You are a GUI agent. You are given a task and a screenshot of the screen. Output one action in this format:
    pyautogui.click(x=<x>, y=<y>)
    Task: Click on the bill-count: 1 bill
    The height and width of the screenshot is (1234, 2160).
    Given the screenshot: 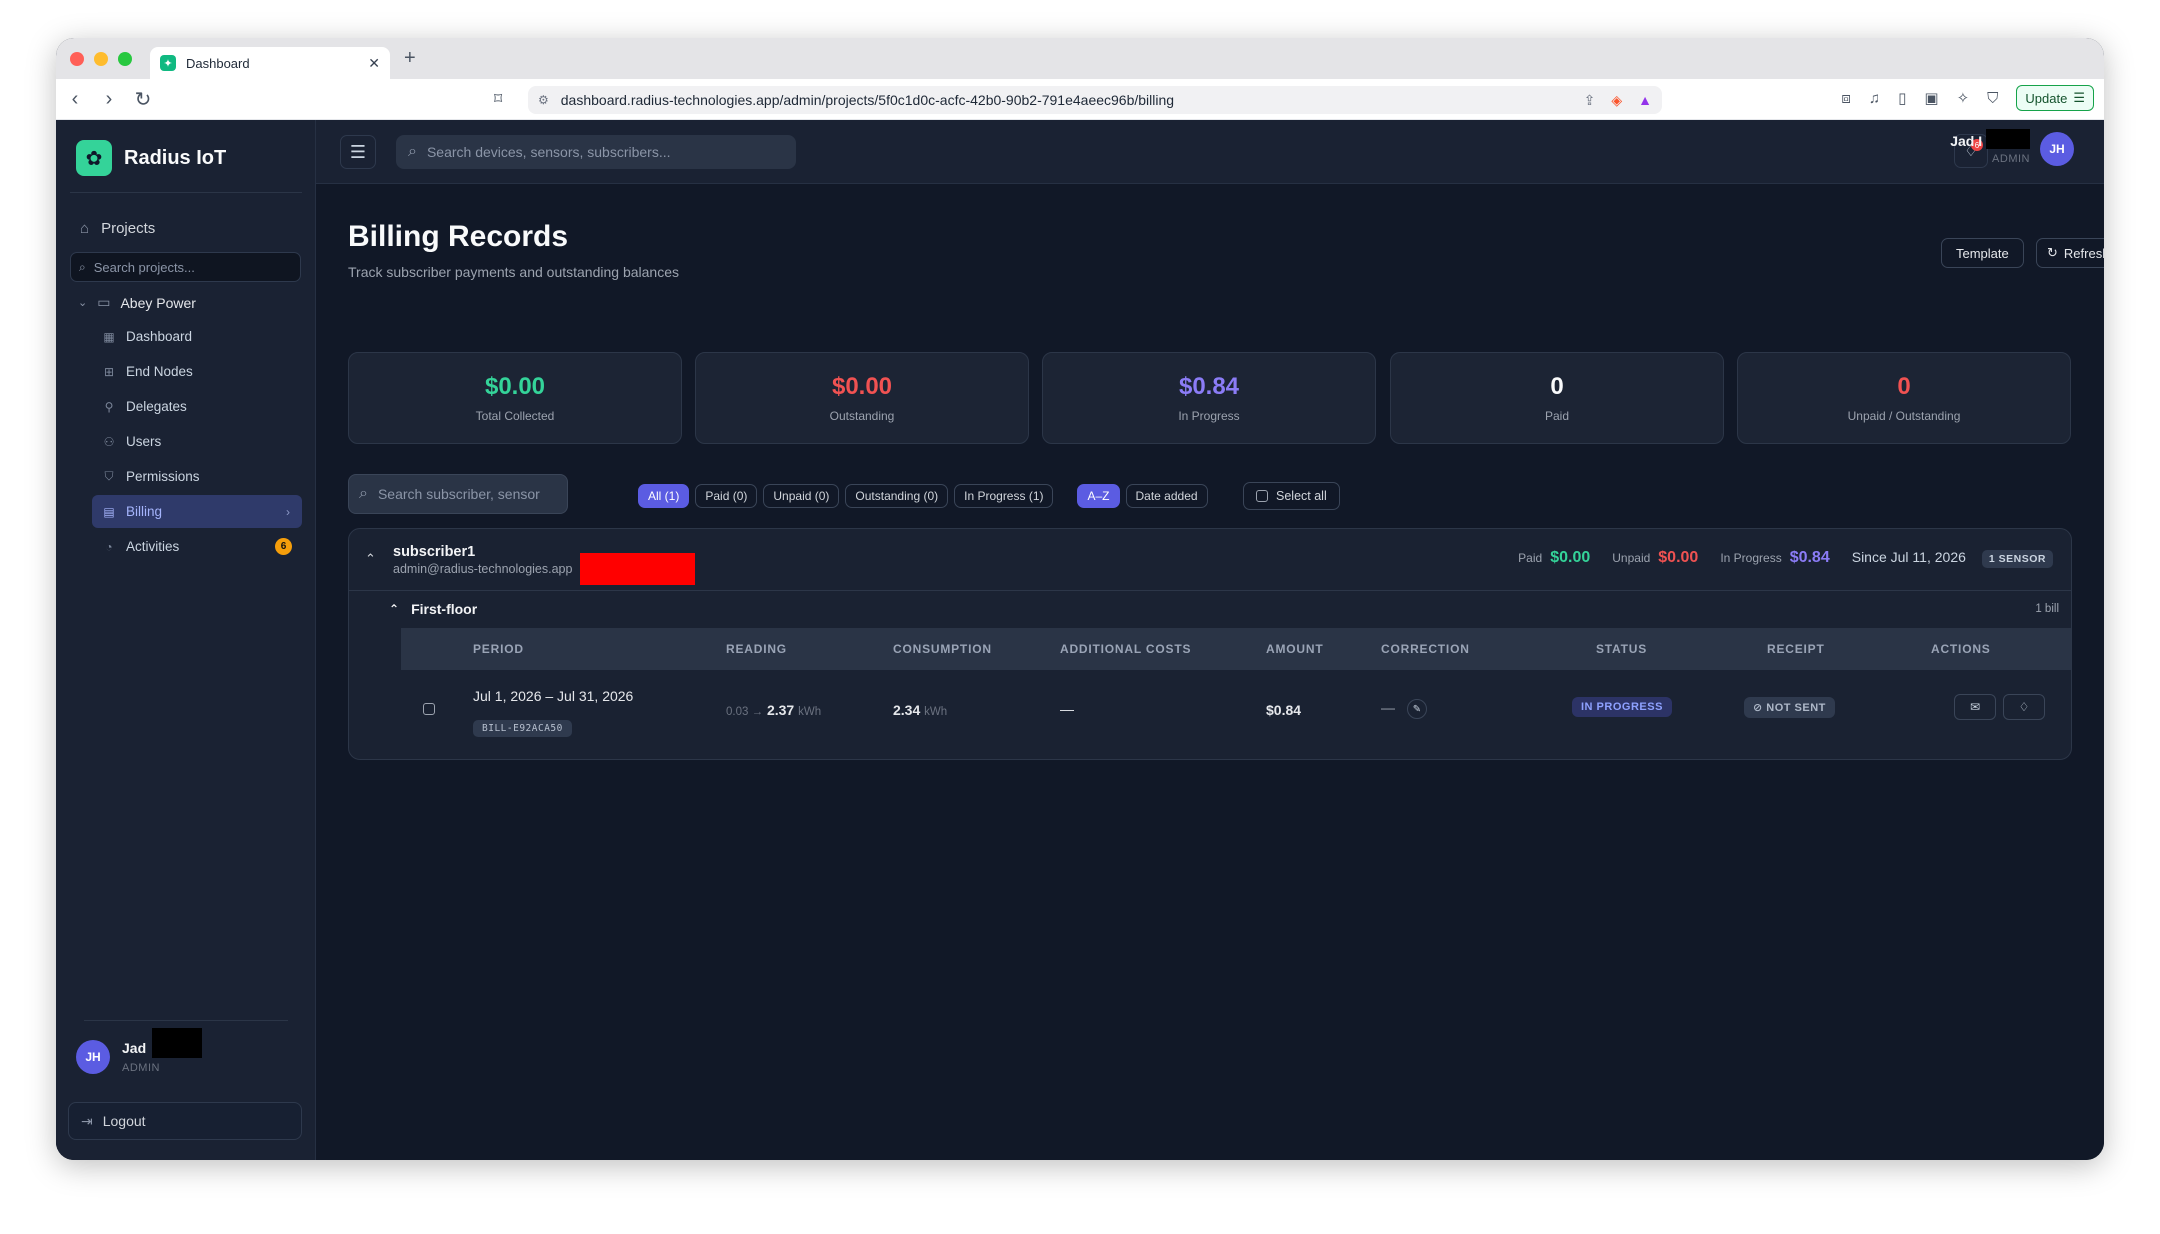 What is the action you would take?
    pyautogui.click(x=2047, y=609)
    